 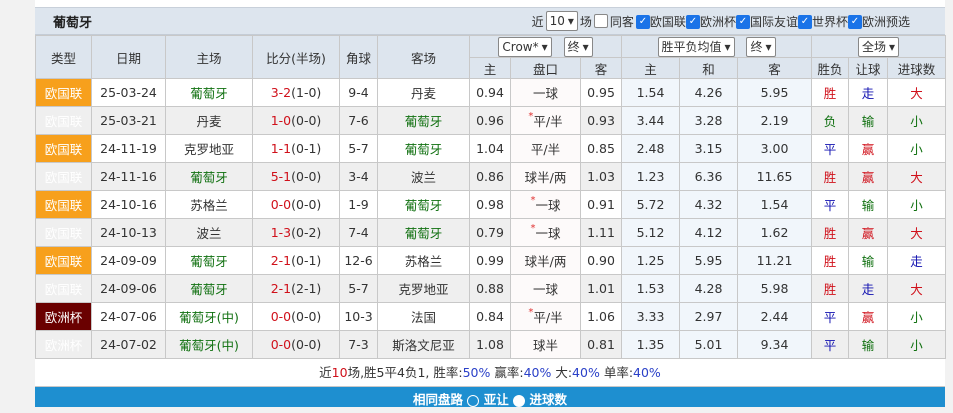 What do you see at coordinates (209, 148) in the screenshot?
I see `home-team: 克罗地亚` at bounding box center [209, 148].